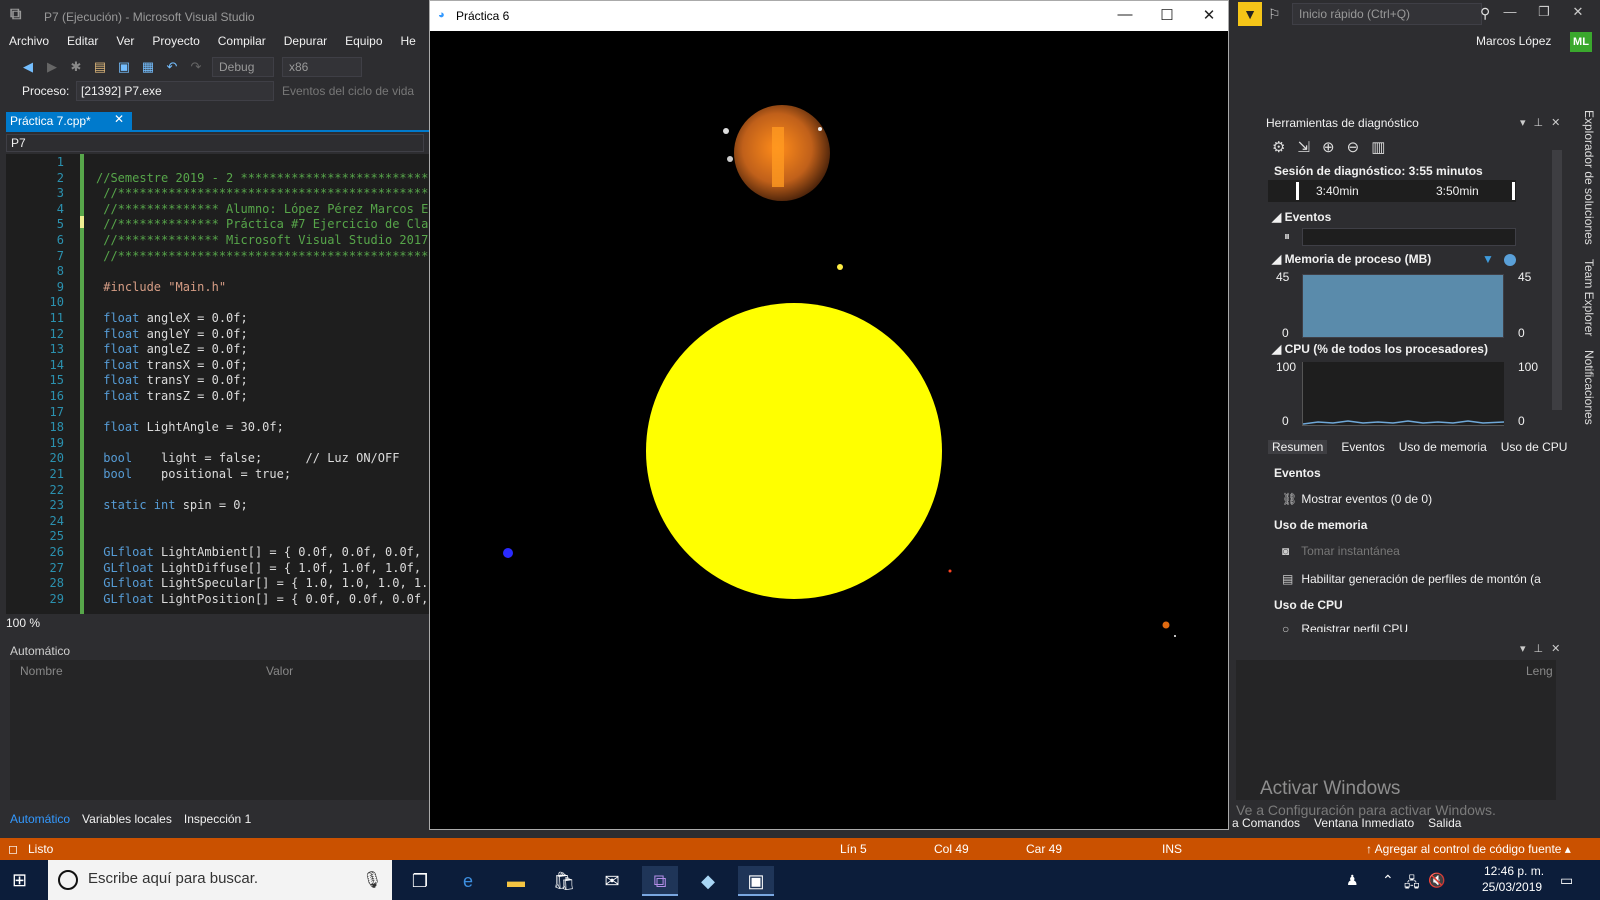  What do you see at coordinates (196, 67) in the screenshot?
I see `redo-icon: ↷` at bounding box center [196, 67].